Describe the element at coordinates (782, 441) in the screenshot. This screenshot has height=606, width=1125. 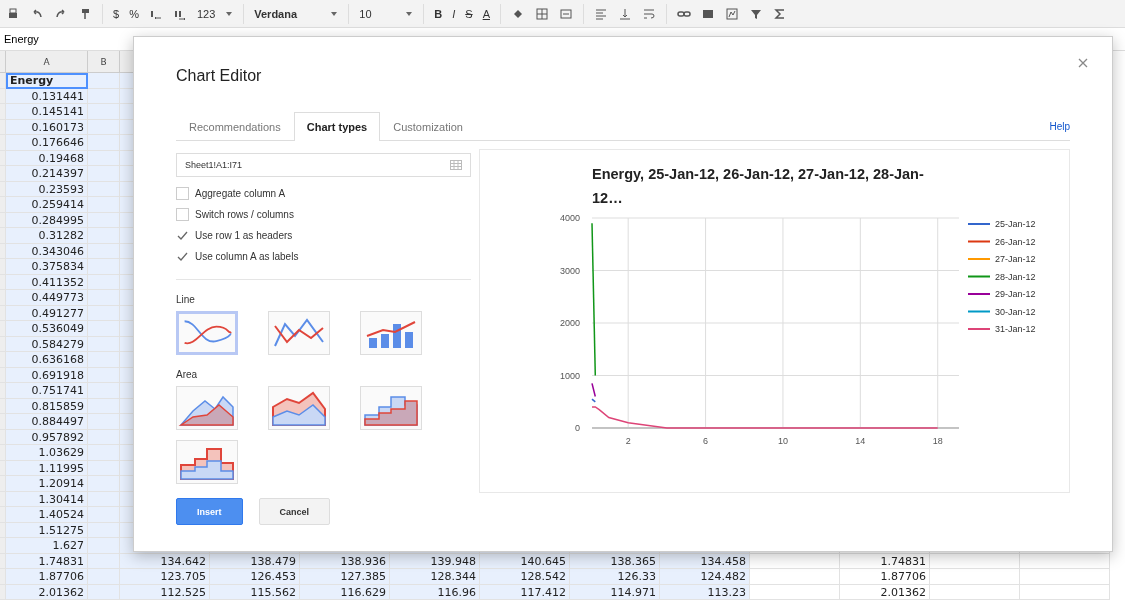
I see `x-tick-label: 10` at that location.